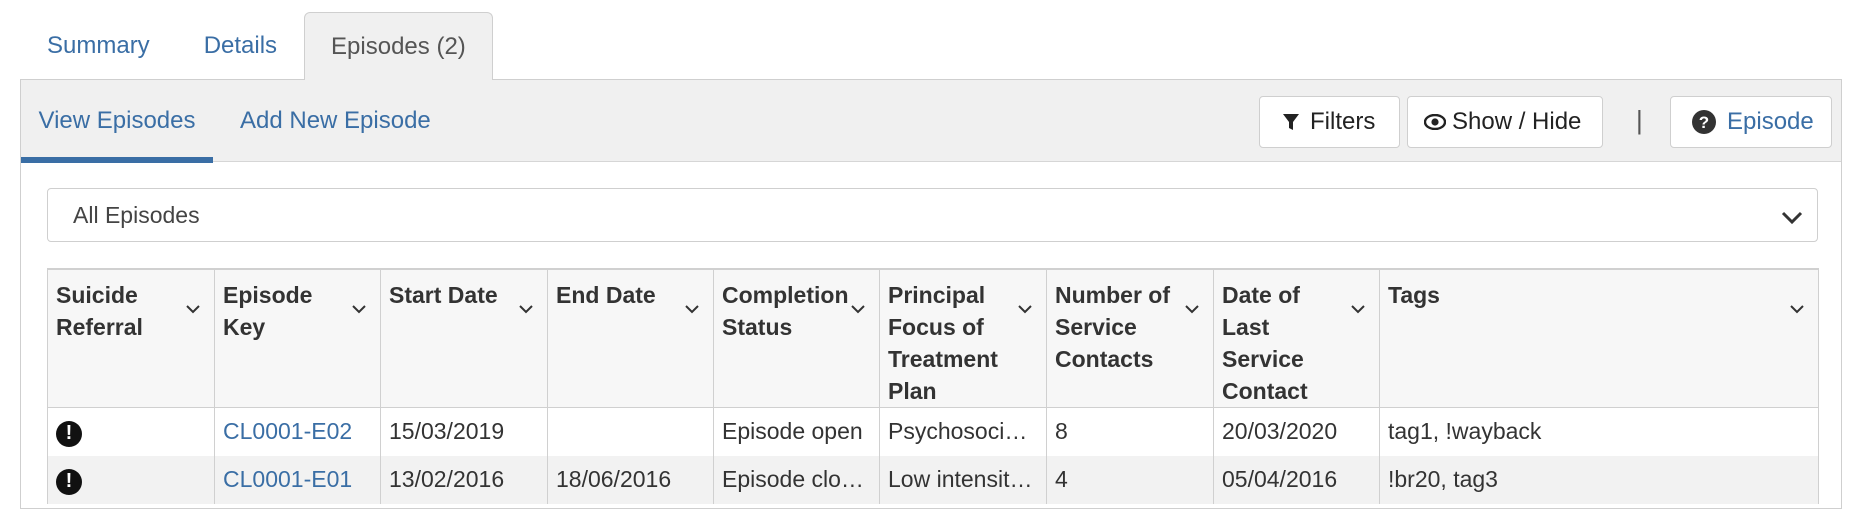 This screenshot has width=1862, height=509. I want to click on episode-key-cell: CL0001-E01, so click(297, 479).